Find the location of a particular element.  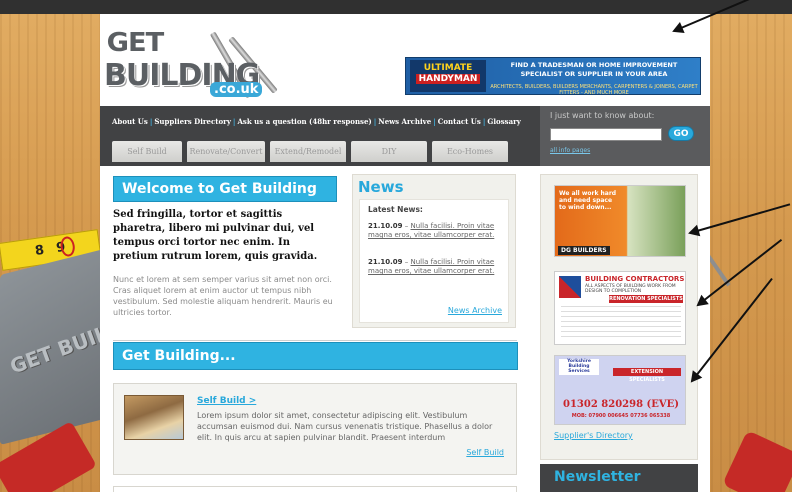

nav-link-ask: Ask us a question (48hr response) is located at coordinates (304, 121).